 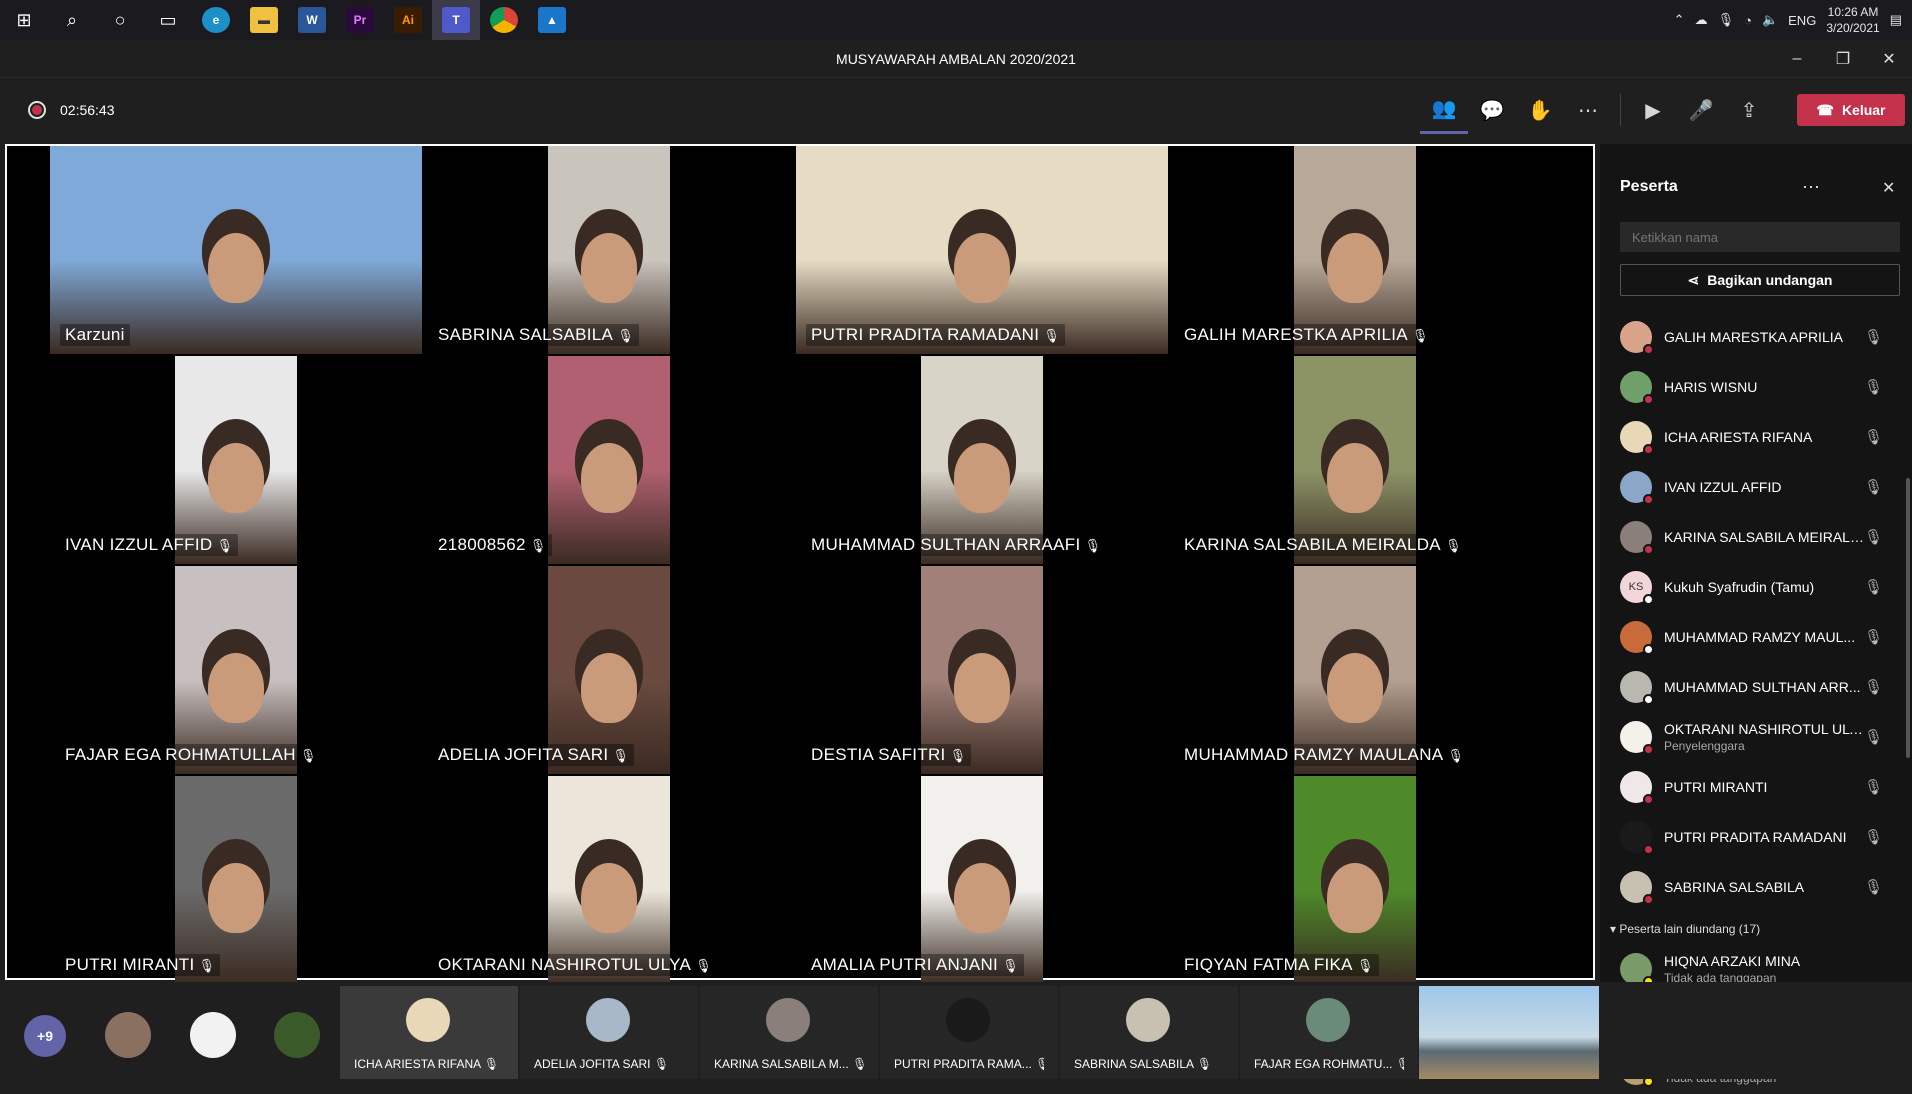 I want to click on participant-row: GALIH MARESTKA APRILIA 🎙, so click(x=1750, y=337).